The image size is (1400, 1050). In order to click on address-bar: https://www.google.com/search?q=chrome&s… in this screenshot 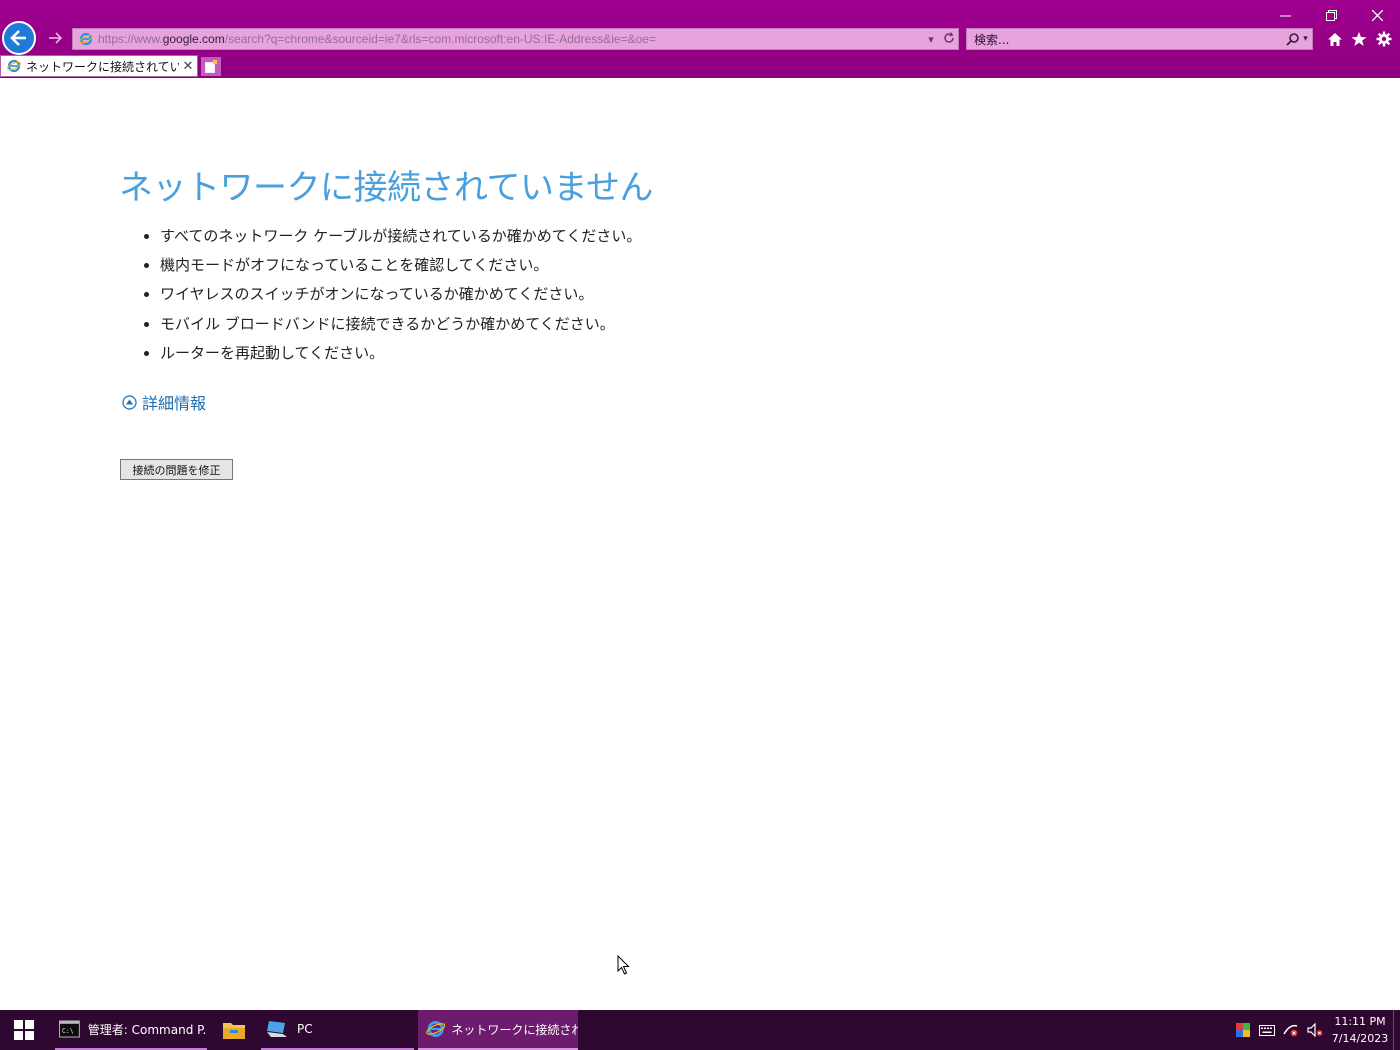, I will do `click(515, 39)`.